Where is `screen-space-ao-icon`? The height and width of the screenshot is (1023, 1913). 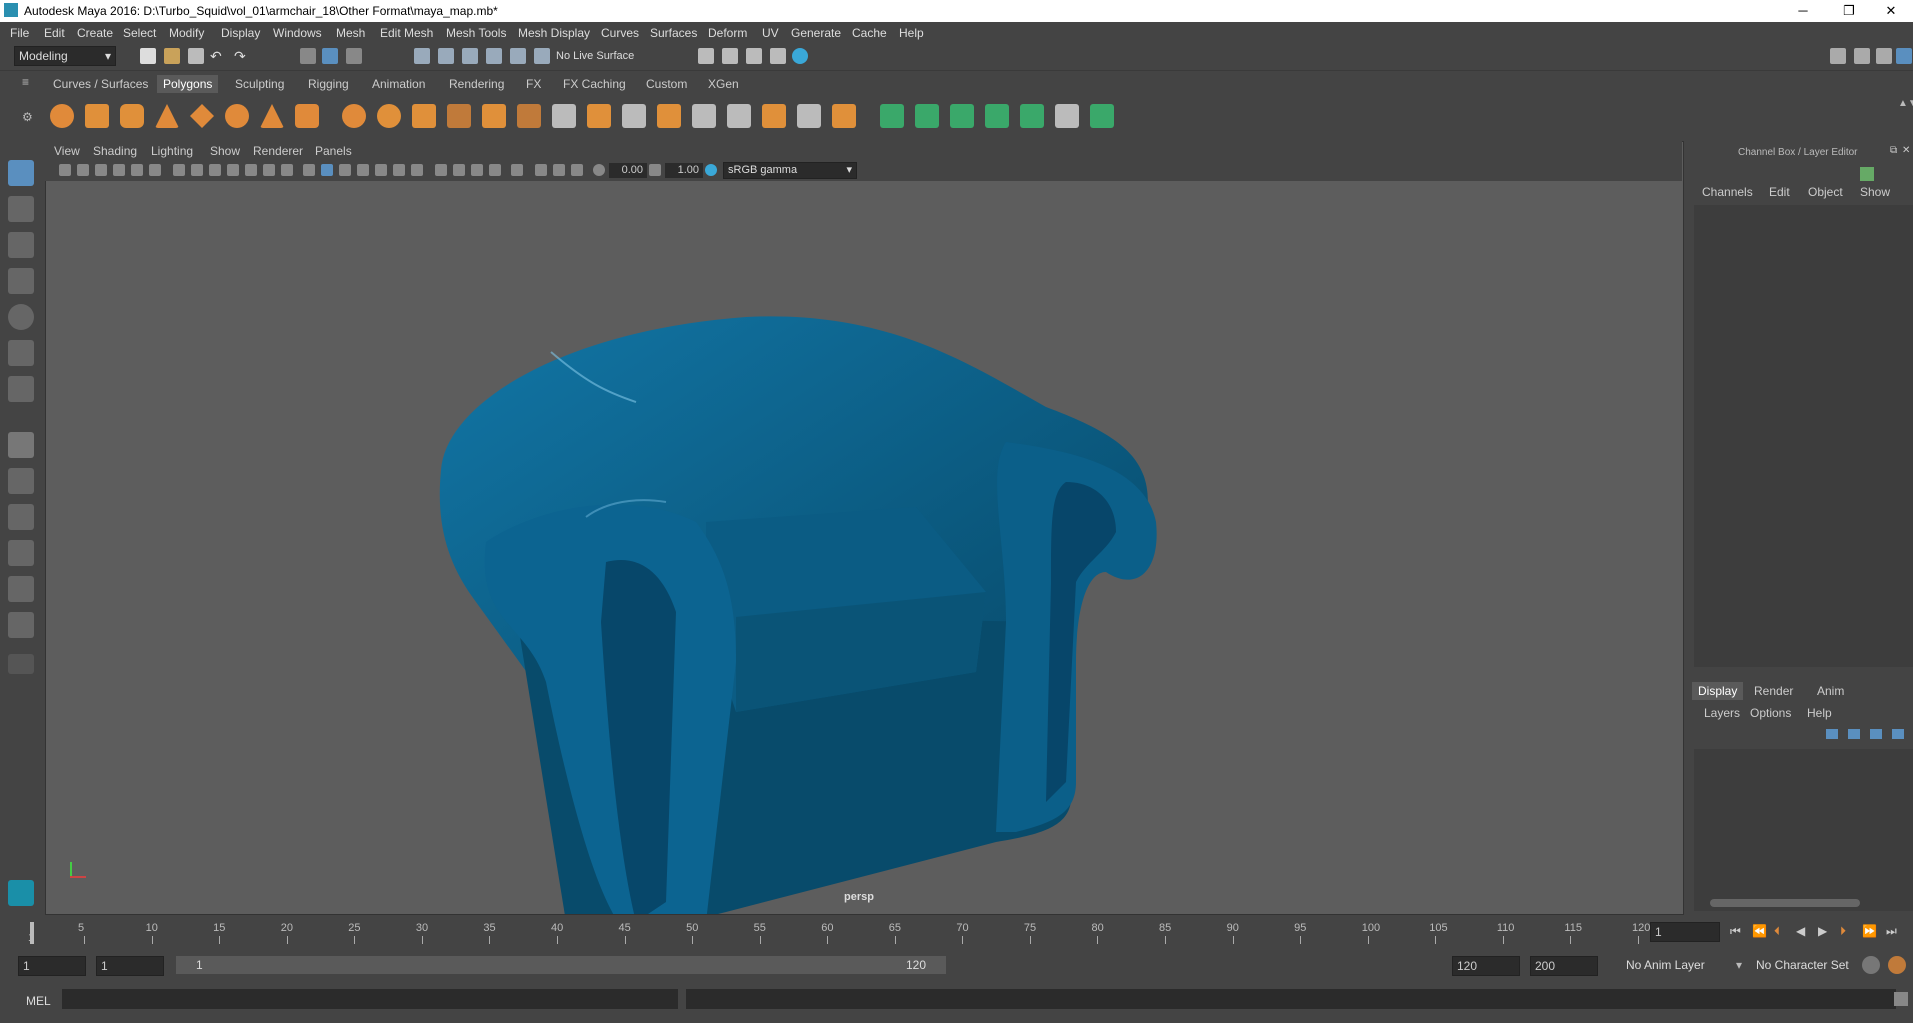
screen-space-ao-icon is located at coordinates (417, 170).